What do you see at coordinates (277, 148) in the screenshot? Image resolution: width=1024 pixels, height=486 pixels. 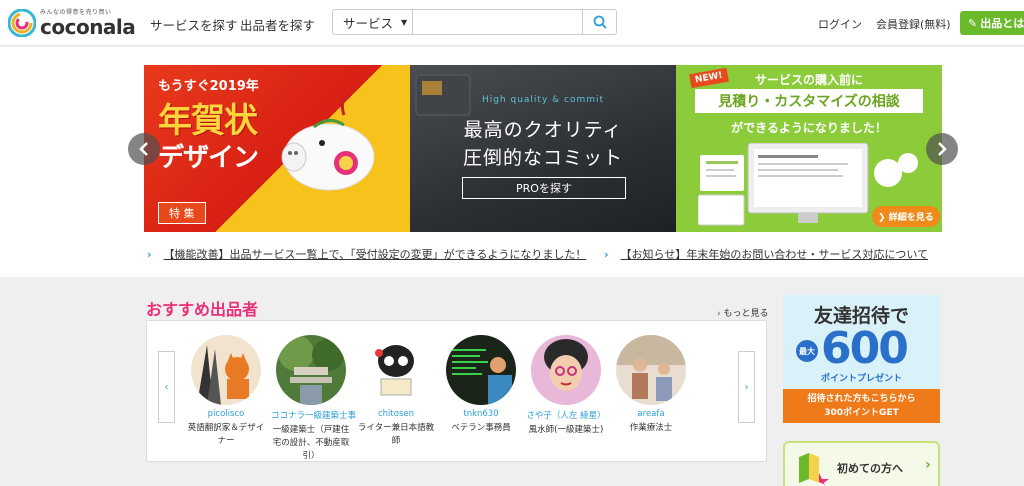 I see `banner-nengajo: もうすぐ2019年 年賀状 デザイン 特 集` at bounding box center [277, 148].